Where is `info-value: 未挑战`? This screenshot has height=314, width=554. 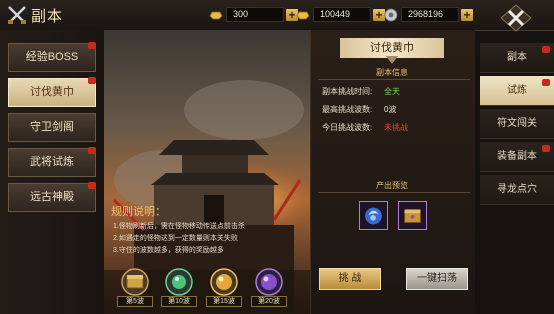 info-value: 未挑战 is located at coordinates (396, 127).